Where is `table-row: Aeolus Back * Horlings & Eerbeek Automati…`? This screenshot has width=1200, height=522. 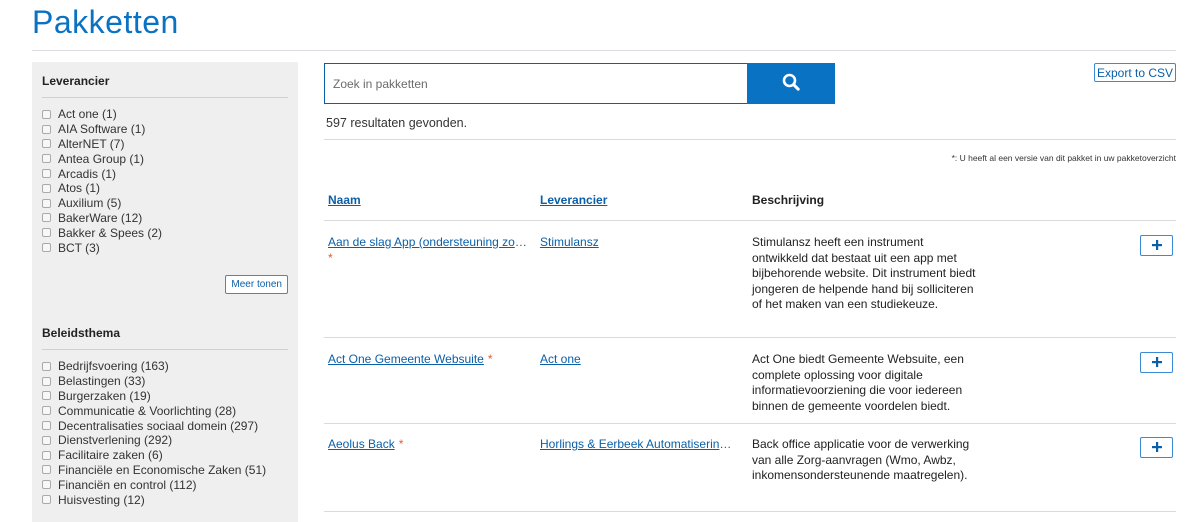 table-row: Aeolus Back * Horlings & Eerbeek Automati… is located at coordinates (750, 468).